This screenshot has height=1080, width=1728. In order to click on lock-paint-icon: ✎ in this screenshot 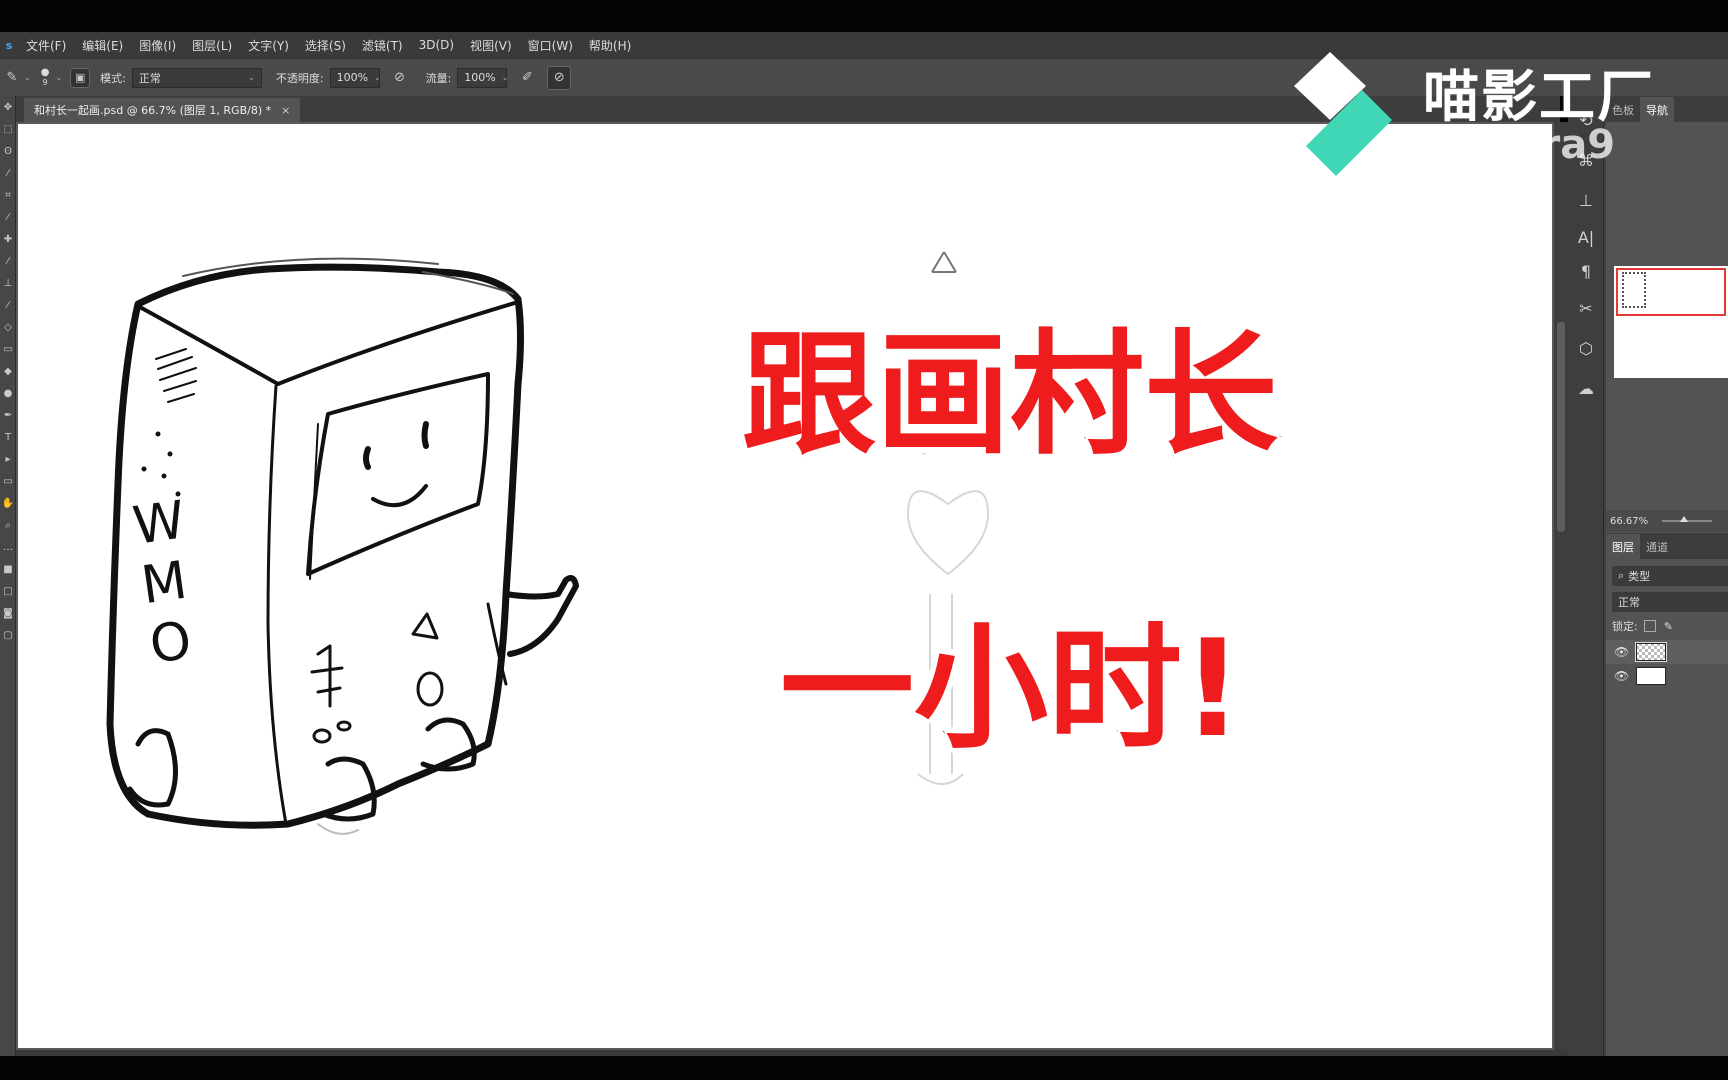, I will do `click(1668, 626)`.